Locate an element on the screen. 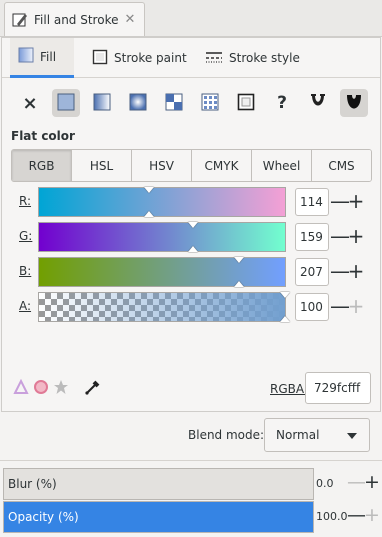 Image resolution: width=382 pixels, height=537 pixels. b-decrement-button: — is located at coordinates (340, 272).